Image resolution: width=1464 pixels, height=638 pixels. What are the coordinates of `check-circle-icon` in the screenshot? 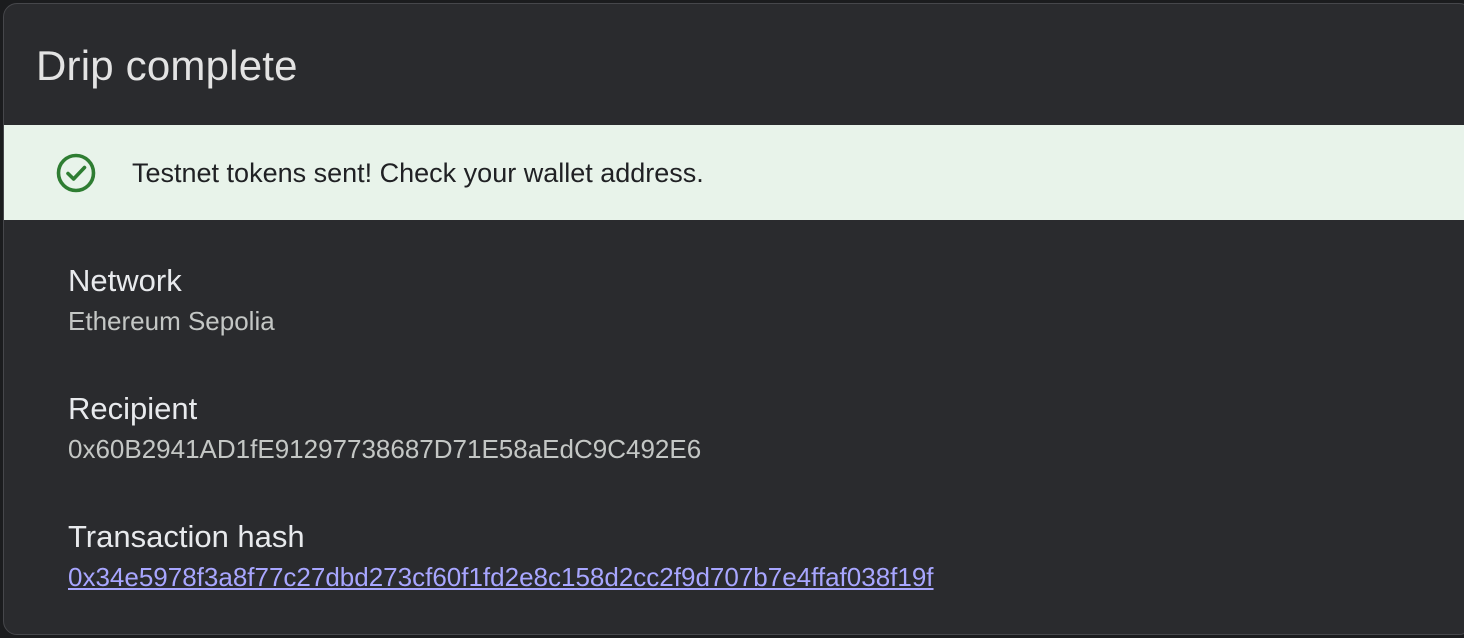 It's located at (76, 173).